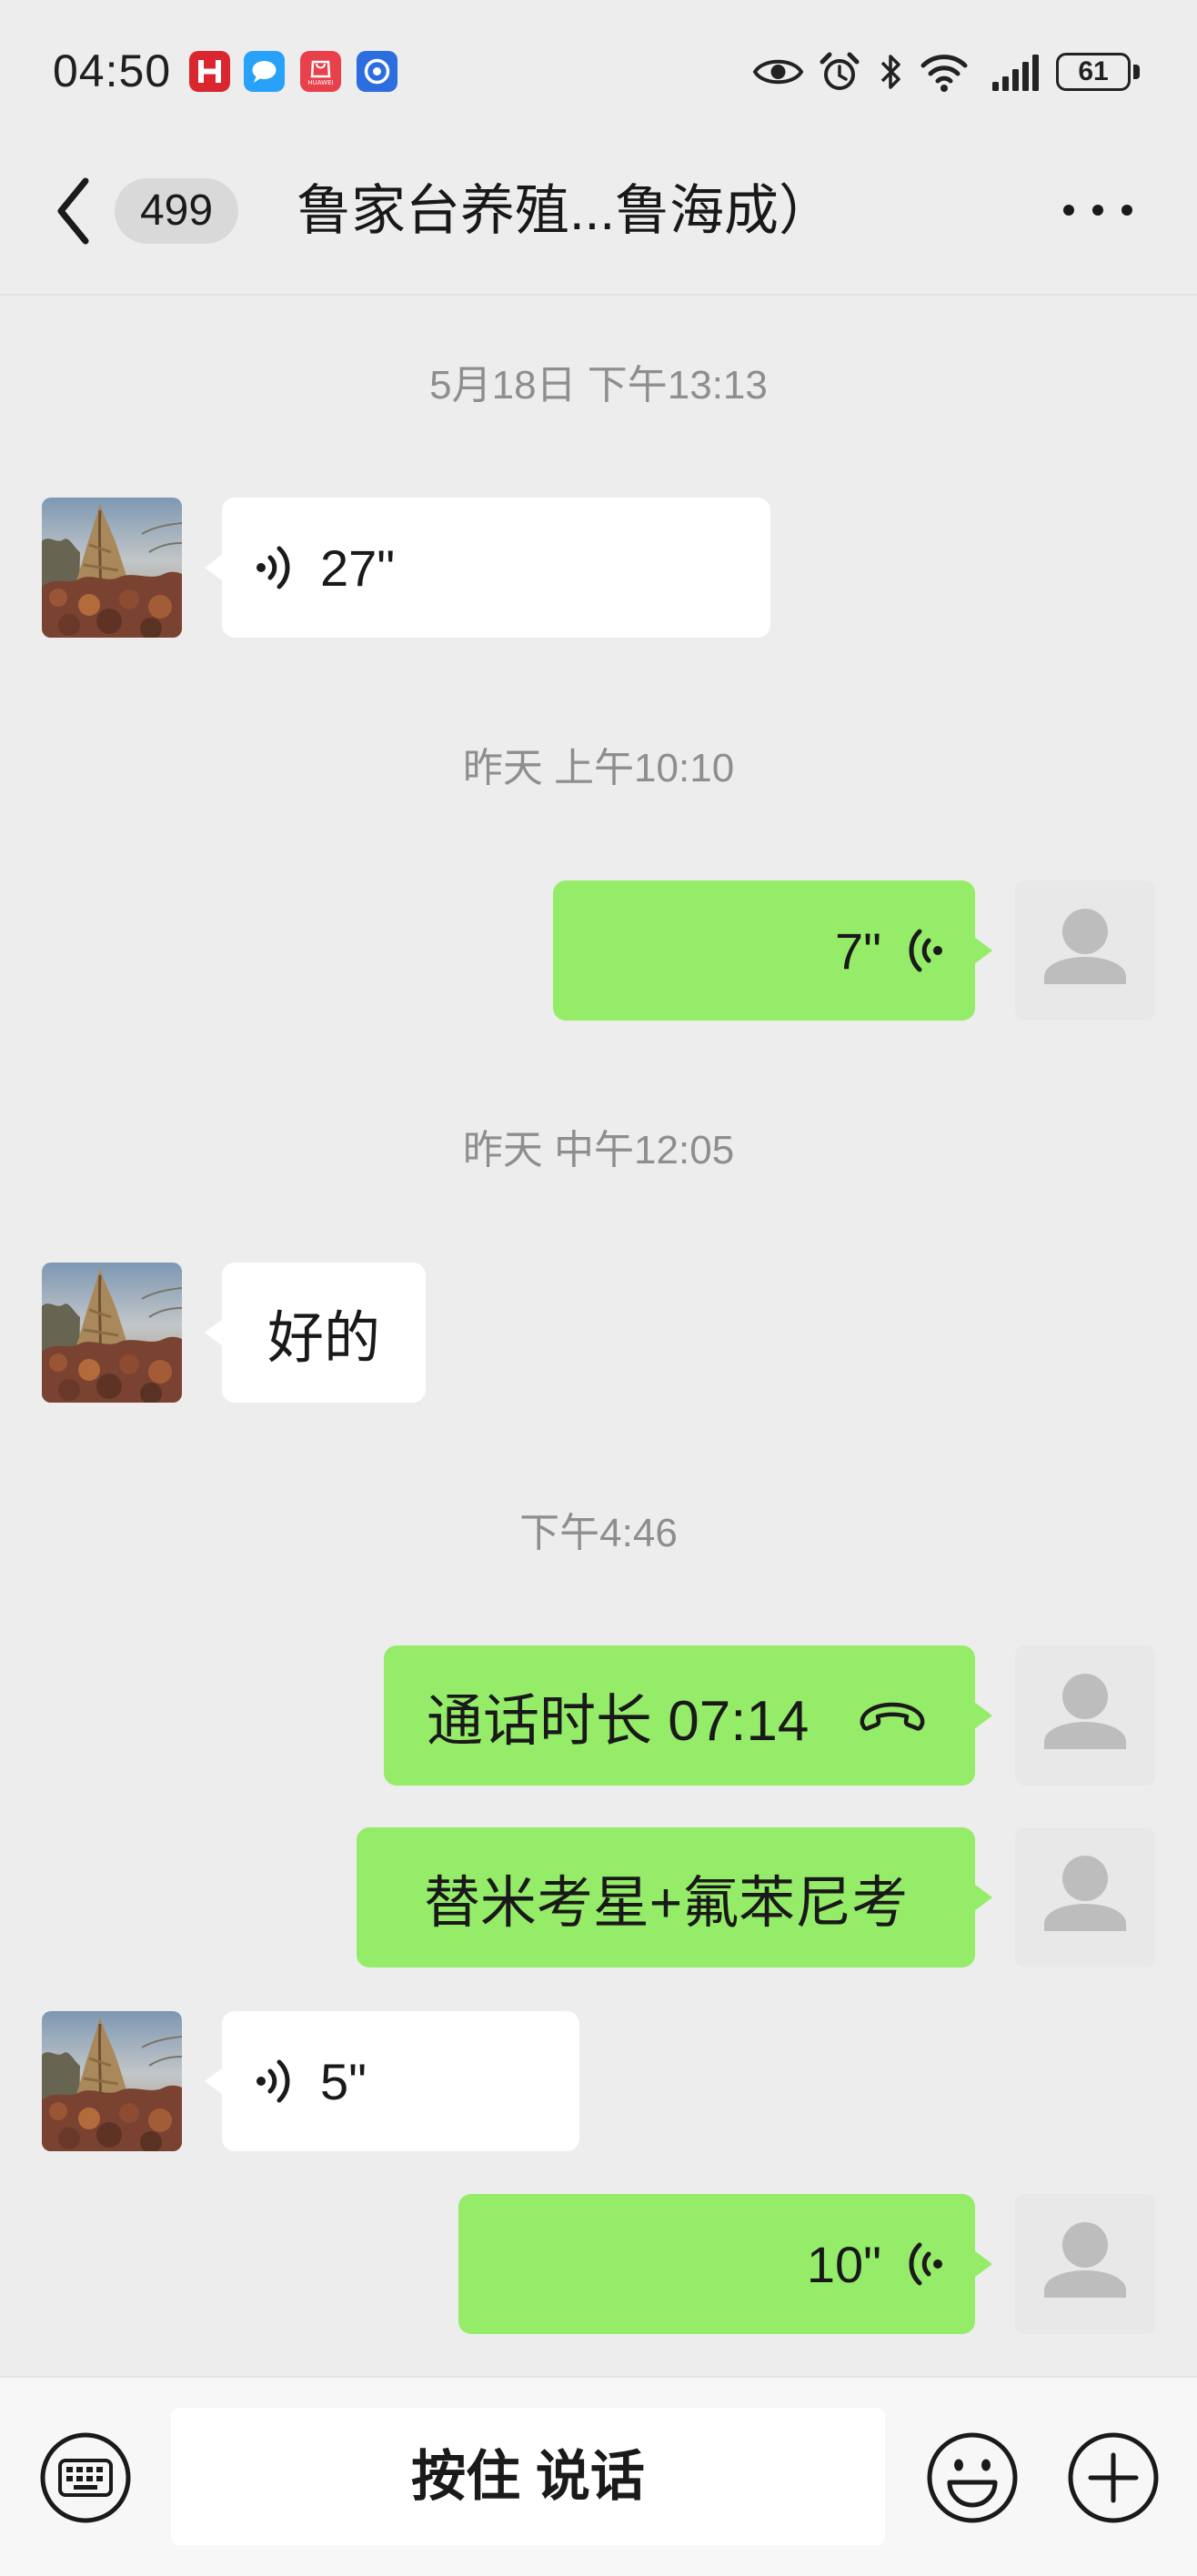  What do you see at coordinates (1113, 2477) in the screenshot?
I see `plus-circle-icon` at bounding box center [1113, 2477].